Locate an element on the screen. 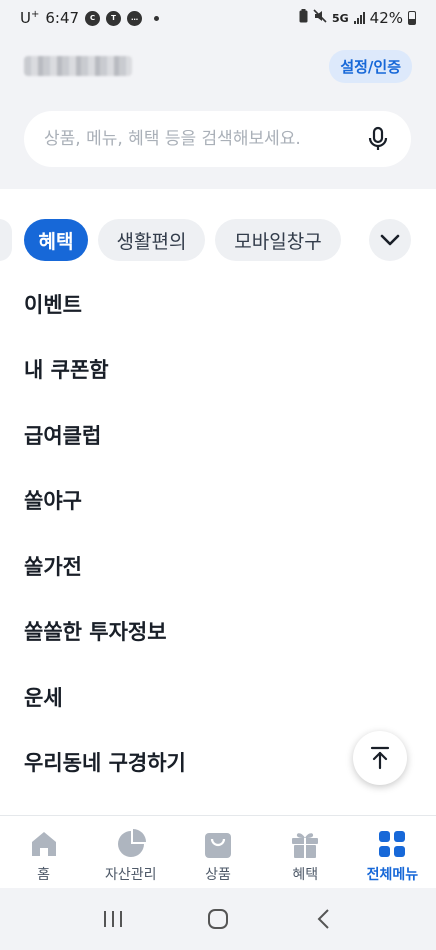 This screenshot has width=436, height=950. c-icon: C is located at coordinates (93, 18).